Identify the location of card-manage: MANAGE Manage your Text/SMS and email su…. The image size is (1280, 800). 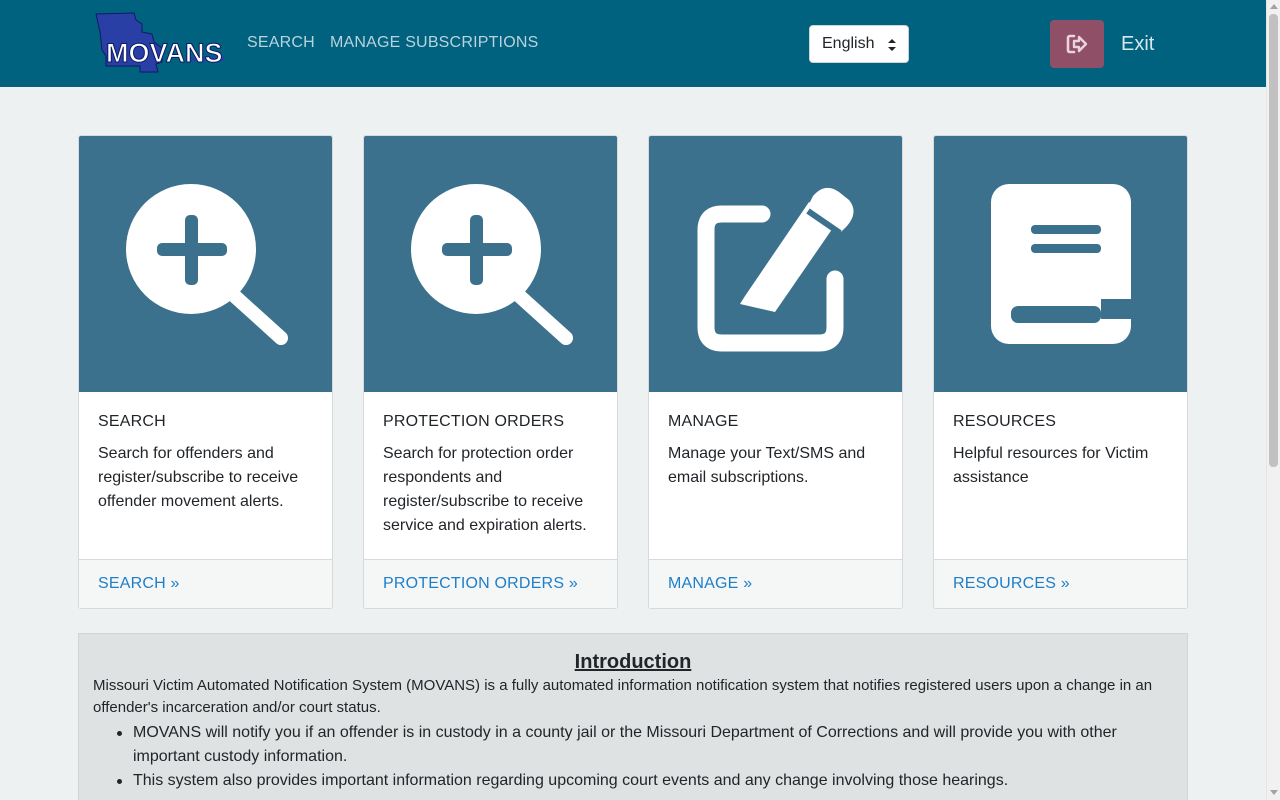
(775, 372).